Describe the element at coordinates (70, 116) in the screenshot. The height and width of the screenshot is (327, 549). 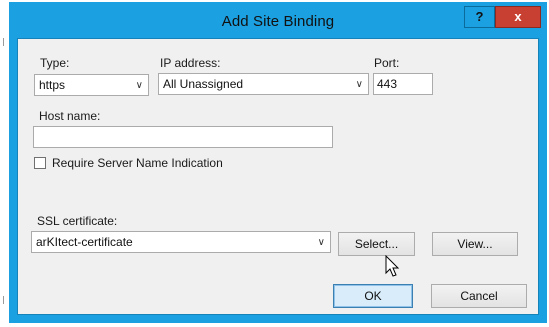
I see `host-name-label: Host name:` at that location.